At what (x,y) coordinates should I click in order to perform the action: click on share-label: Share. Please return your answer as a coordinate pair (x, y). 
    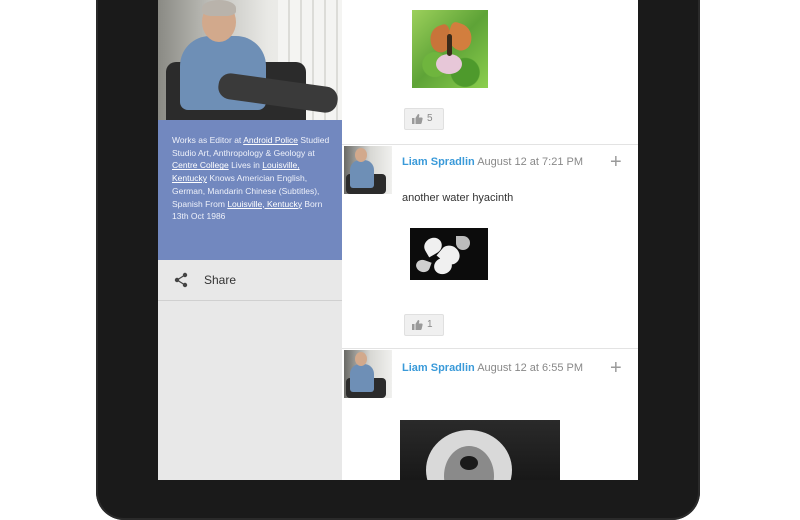
    Looking at the image, I should click on (220, 280).